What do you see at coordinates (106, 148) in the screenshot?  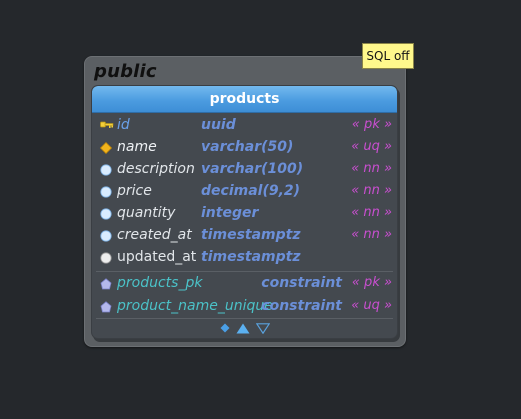 I see `unique-diamond-icon` at bounding box center [106, 148].